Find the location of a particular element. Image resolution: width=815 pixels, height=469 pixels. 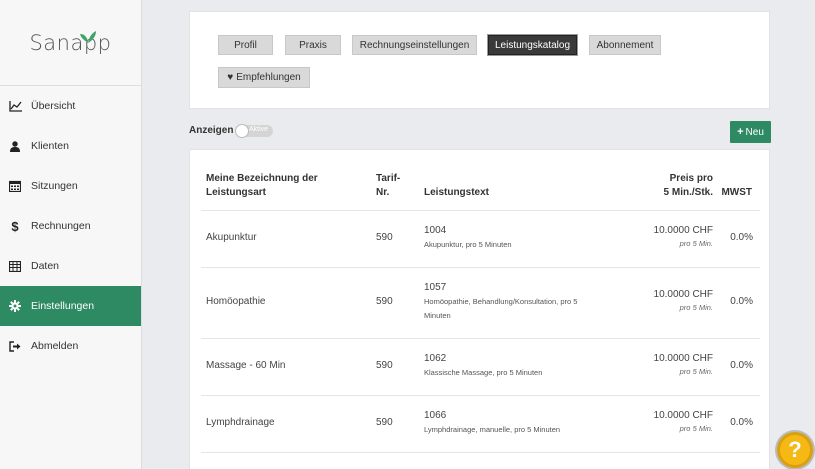

question-icon: ? is located at coordinates (795, 449).